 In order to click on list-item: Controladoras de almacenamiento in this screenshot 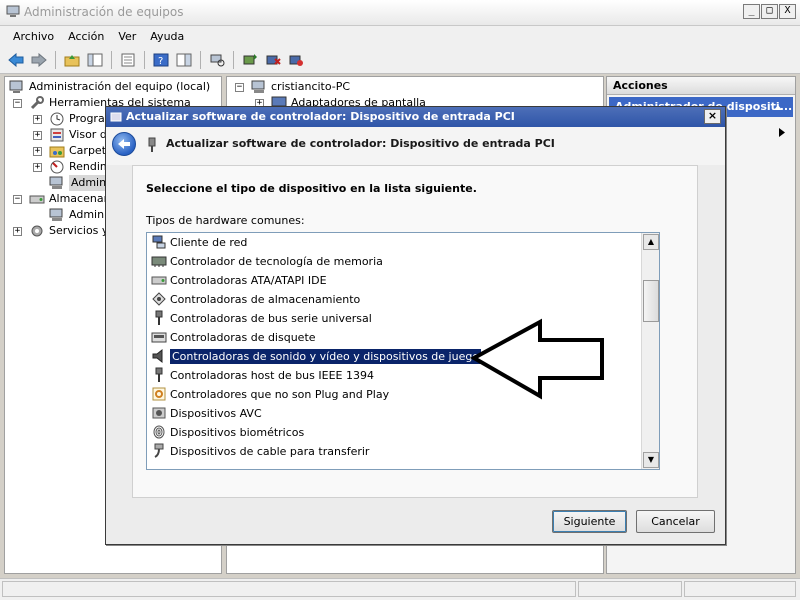, I will do `click(394, 299)`.